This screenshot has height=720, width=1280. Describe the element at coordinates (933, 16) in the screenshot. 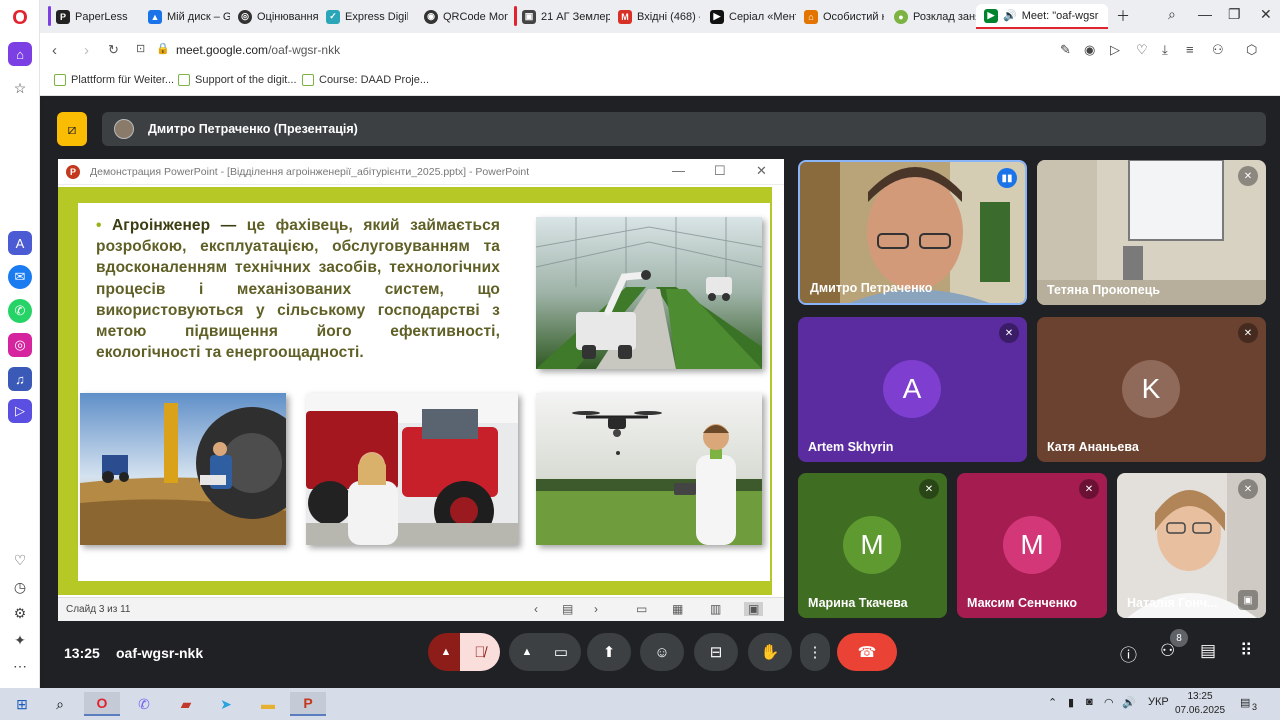

I see `tab-9: ● Розклад занят` at that location.